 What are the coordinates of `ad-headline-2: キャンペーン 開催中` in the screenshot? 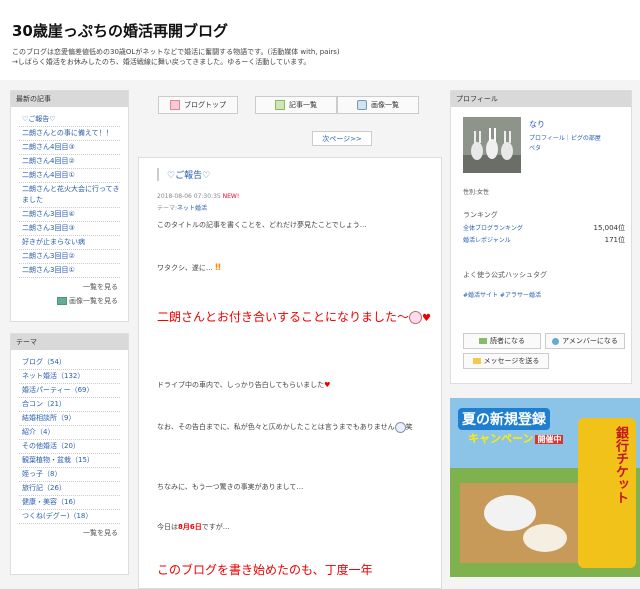 It's located at (516, 438).